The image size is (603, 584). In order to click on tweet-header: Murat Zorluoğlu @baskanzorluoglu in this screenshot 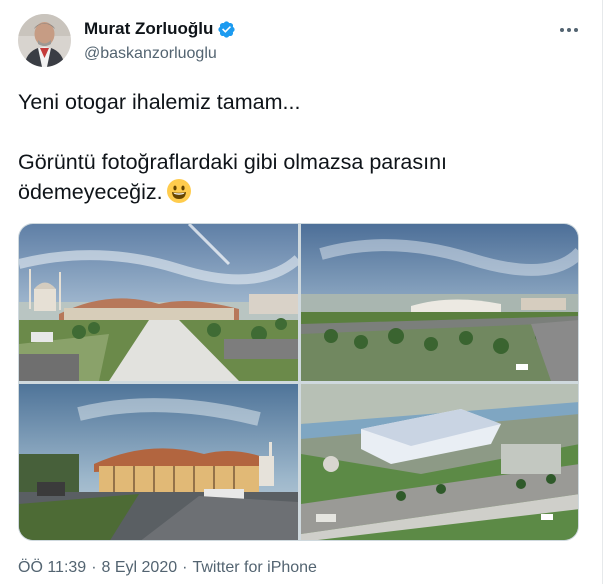, I will do `click(302, 42)`.